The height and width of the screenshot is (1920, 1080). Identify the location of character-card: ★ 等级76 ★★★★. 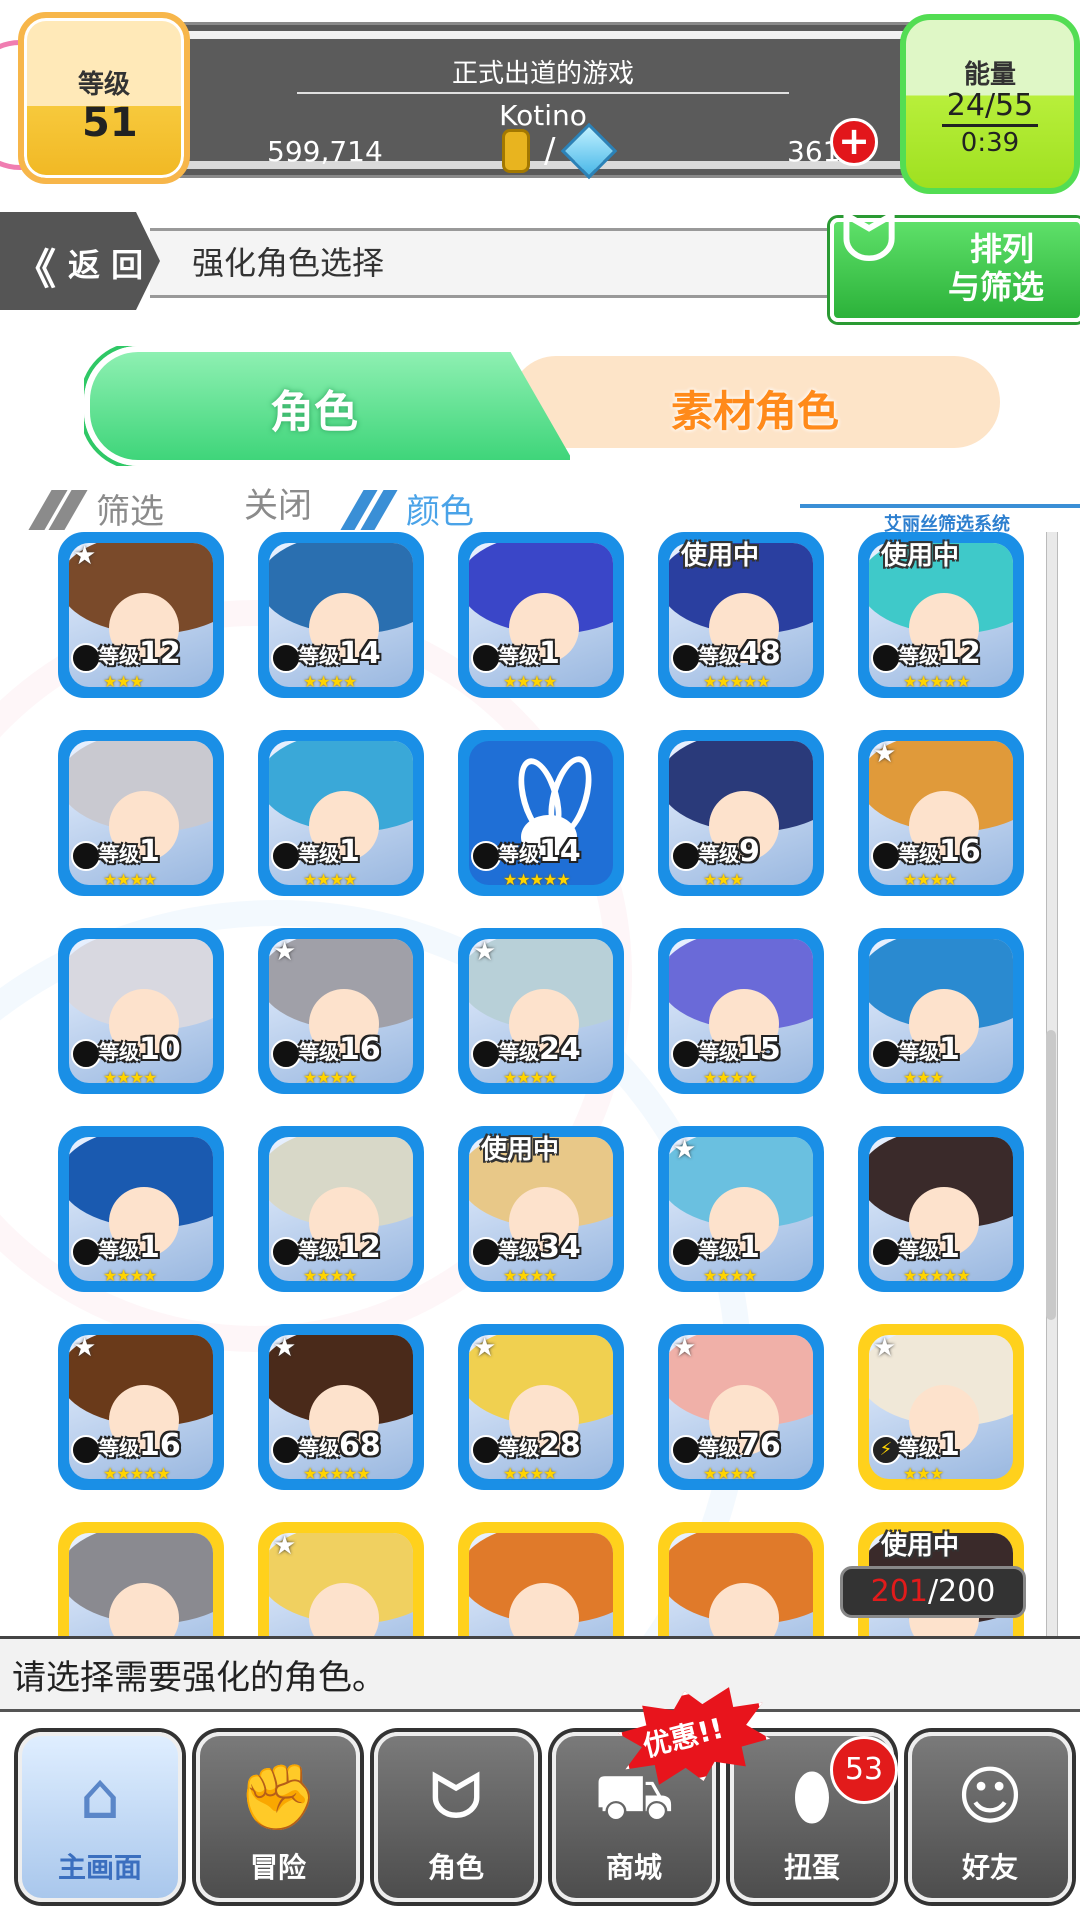
(741, 1407).